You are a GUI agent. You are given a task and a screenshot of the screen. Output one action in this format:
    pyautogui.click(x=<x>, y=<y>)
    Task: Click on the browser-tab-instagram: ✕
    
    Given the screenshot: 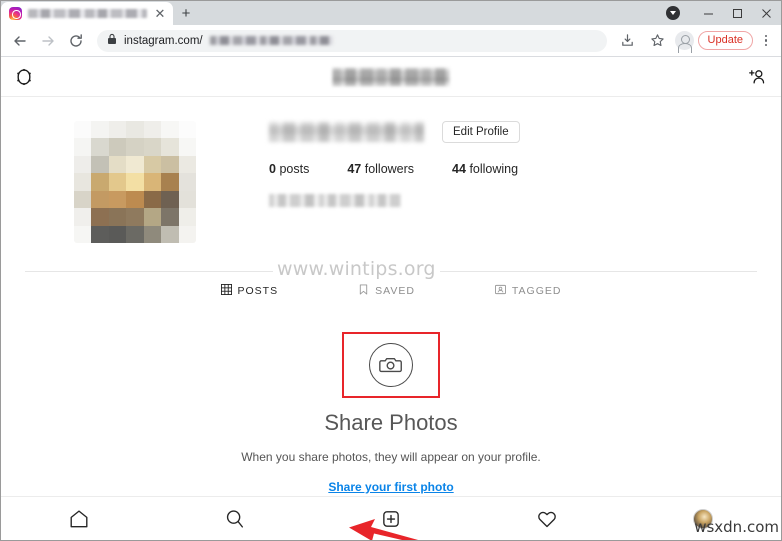 What is the action you would take?
    pyautogui.click(x=87, y=13)
    